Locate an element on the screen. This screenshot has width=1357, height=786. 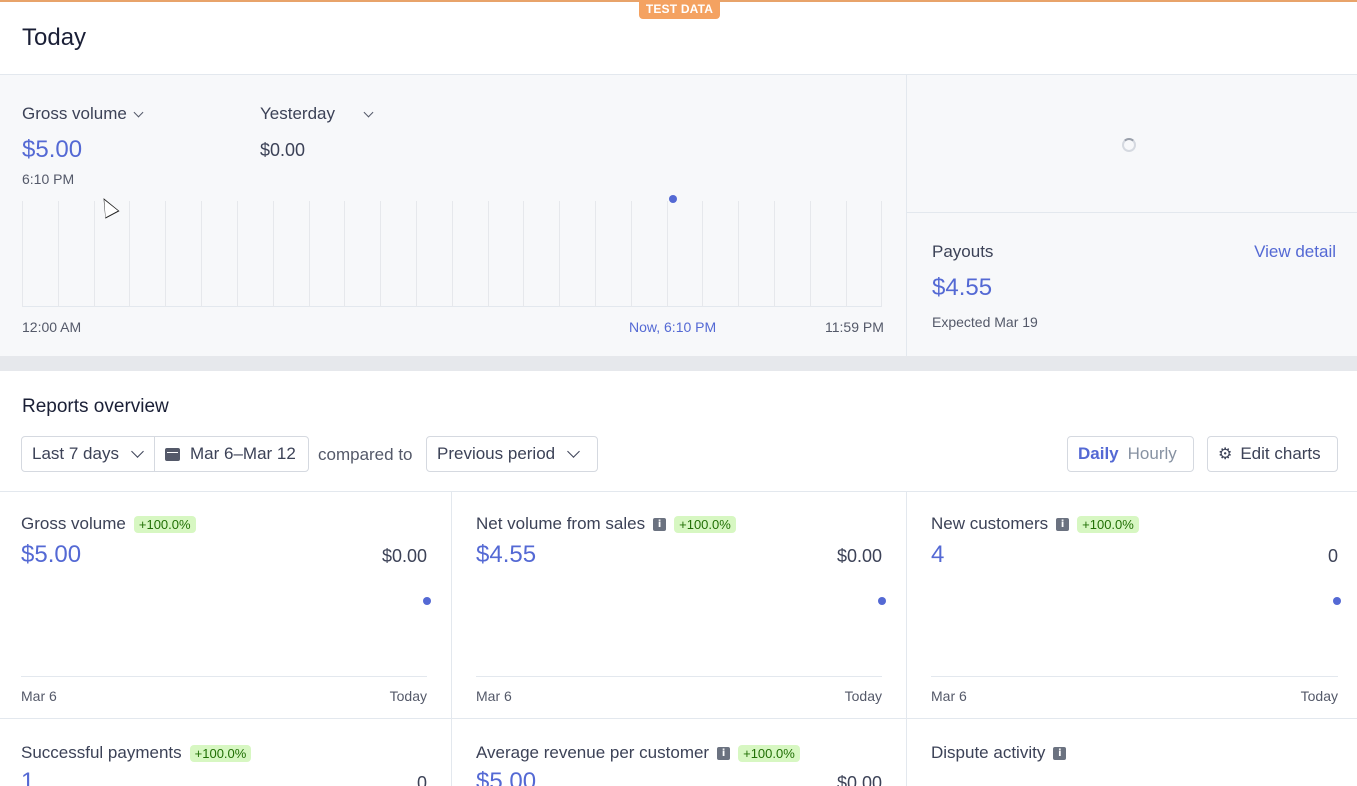
edit-charts-button: ⚙ Edit charts is located at coordinates (1272, 454).